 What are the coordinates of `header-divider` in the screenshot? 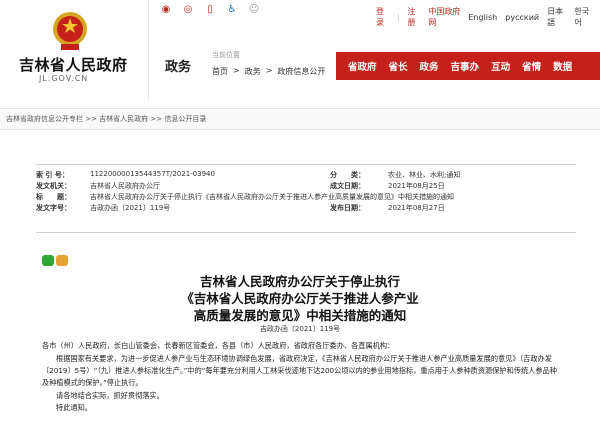 It's located at (148, 50).